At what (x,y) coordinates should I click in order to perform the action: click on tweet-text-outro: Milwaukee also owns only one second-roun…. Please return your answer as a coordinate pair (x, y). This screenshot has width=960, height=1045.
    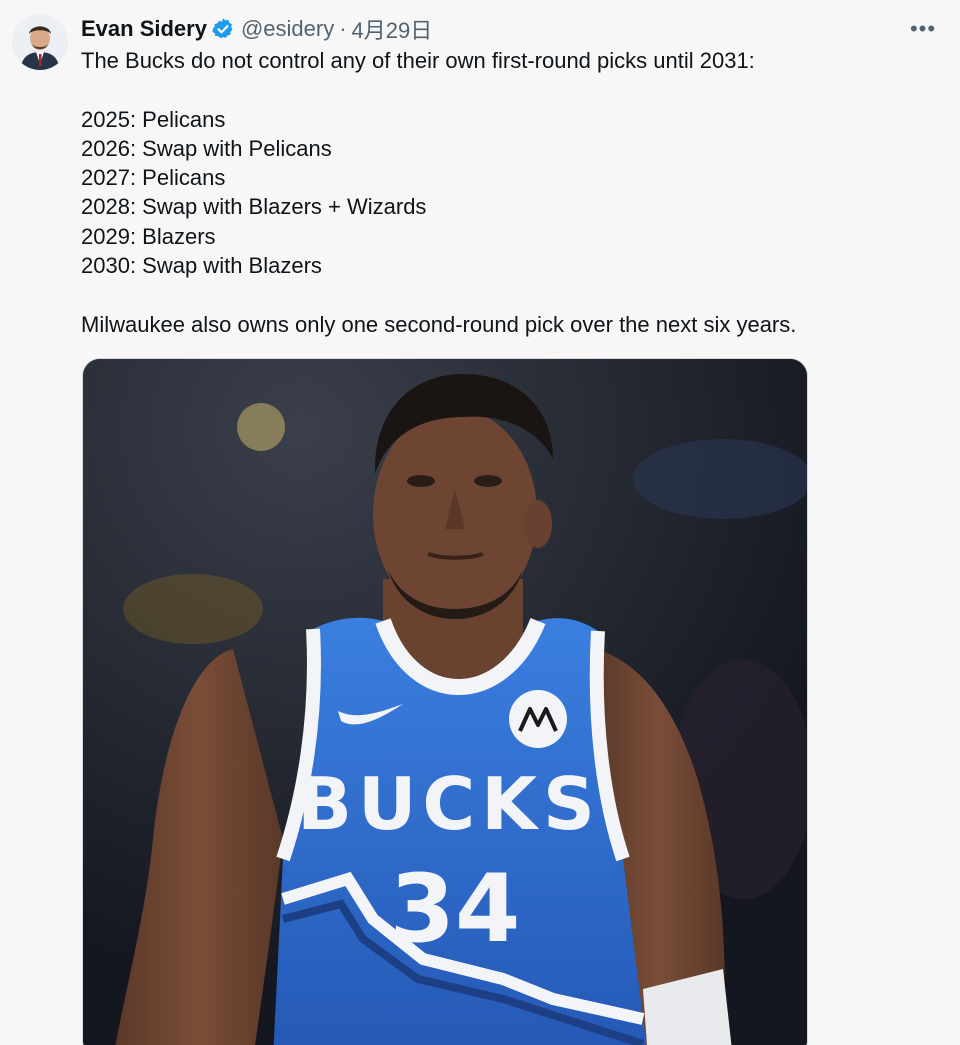
    Looking at the image, I should click on (439, 324).